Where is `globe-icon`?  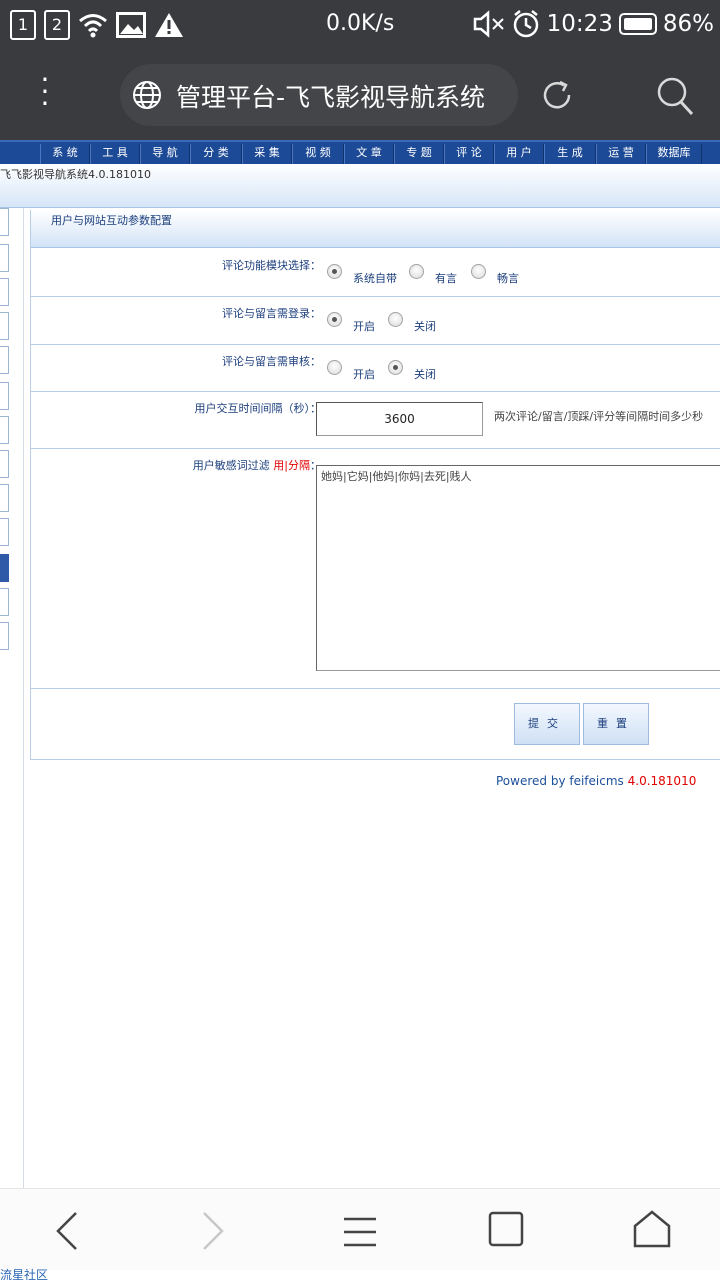
globe-icon is located at coordinates (147, 95).